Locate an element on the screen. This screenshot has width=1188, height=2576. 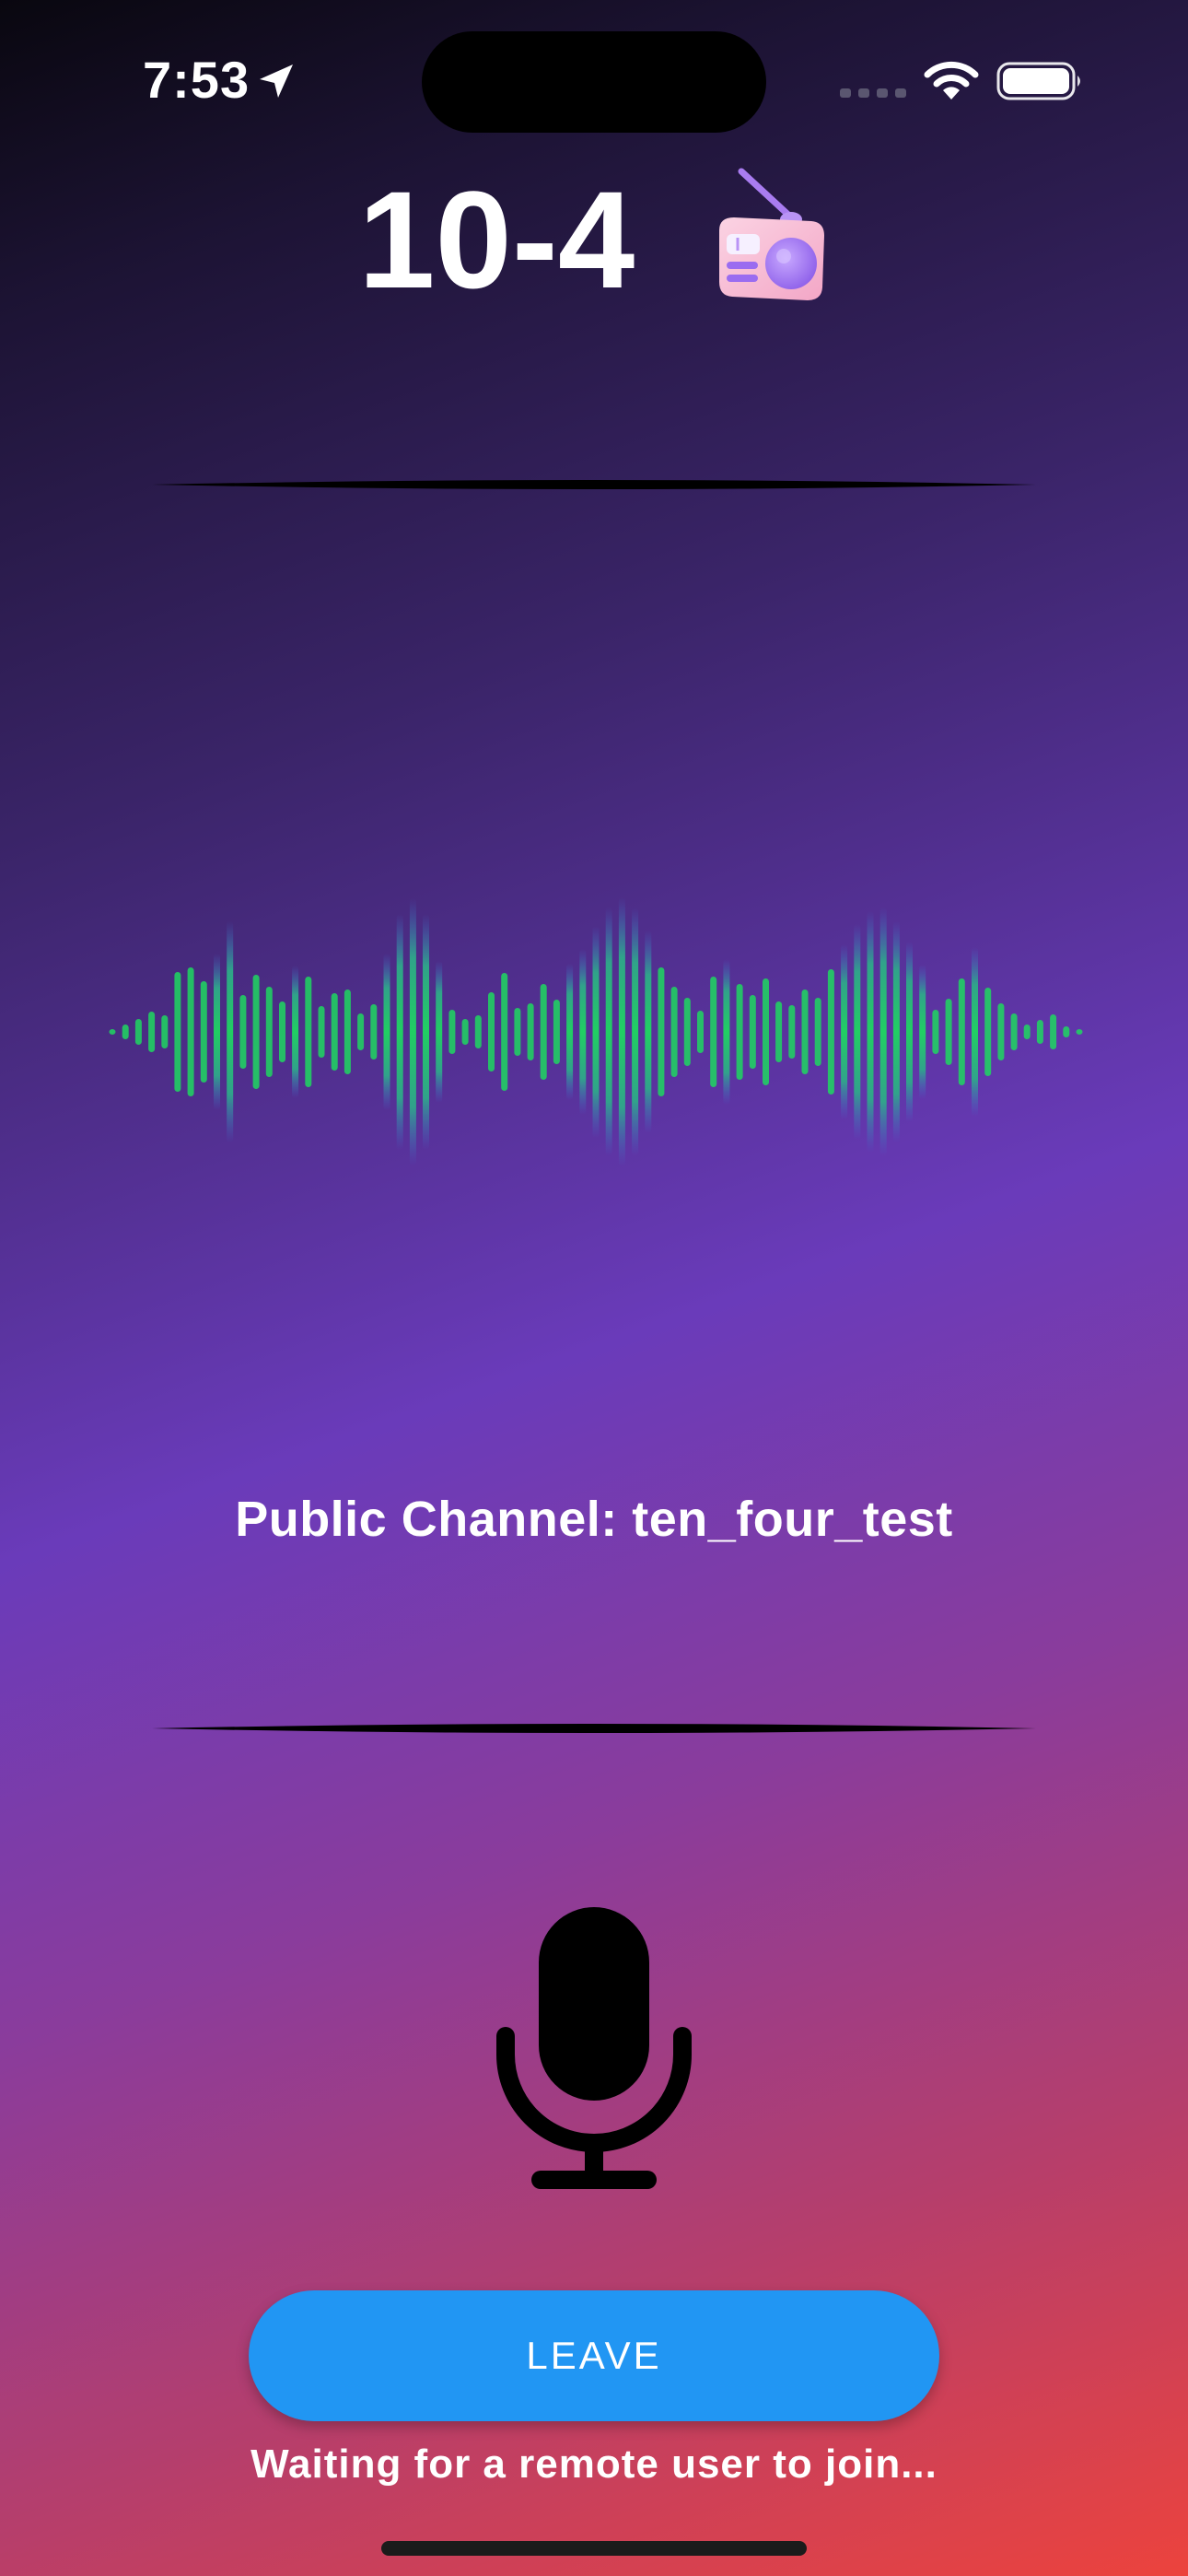
wifi-icon is located at coordinates (951, 80).